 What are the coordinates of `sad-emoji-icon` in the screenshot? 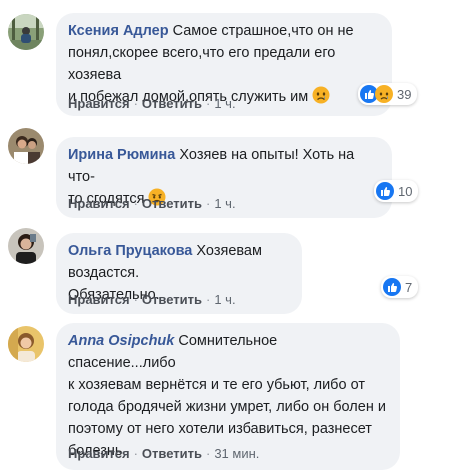 It's located at (321, 95).